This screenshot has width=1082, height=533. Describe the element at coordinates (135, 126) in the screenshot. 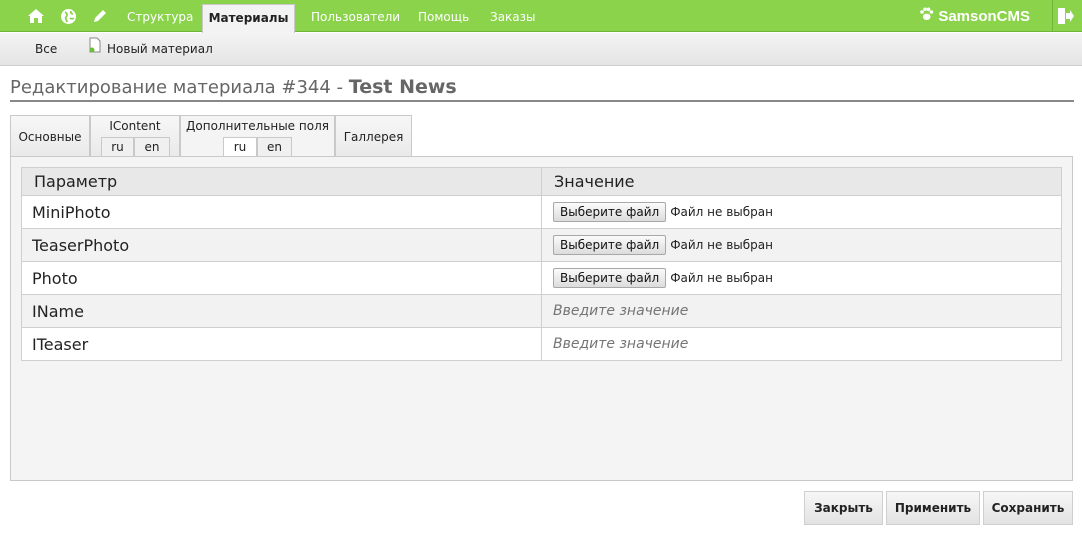

I see `tab-icontent-label: IContent` at that location.